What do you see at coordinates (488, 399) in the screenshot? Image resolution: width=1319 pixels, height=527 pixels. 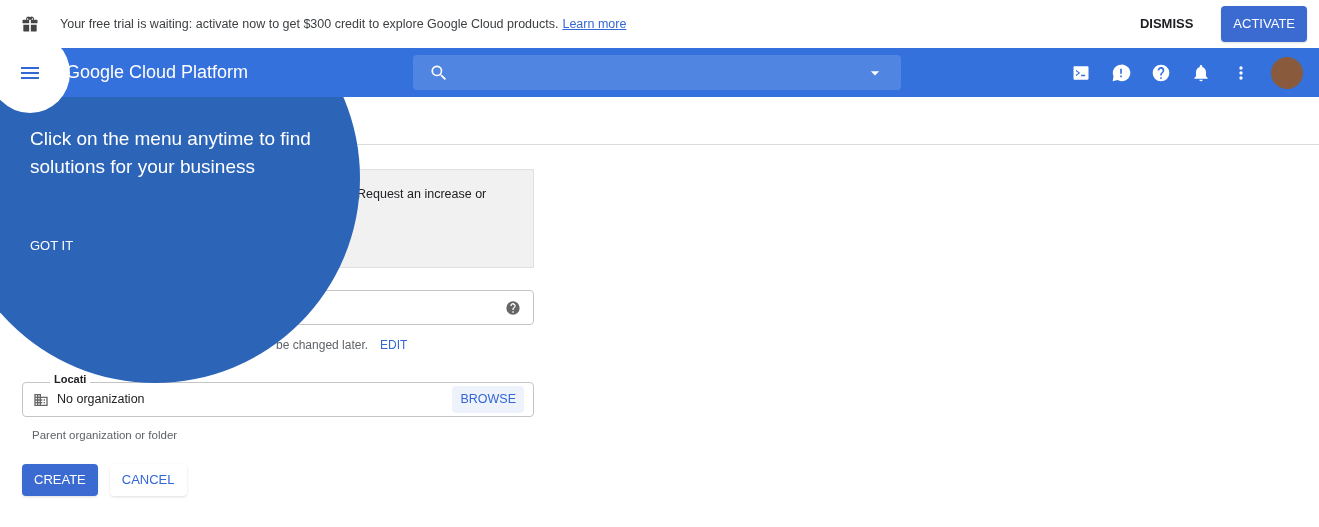 I see `browse-button: BROWSE` at bounding box center [488, 399].